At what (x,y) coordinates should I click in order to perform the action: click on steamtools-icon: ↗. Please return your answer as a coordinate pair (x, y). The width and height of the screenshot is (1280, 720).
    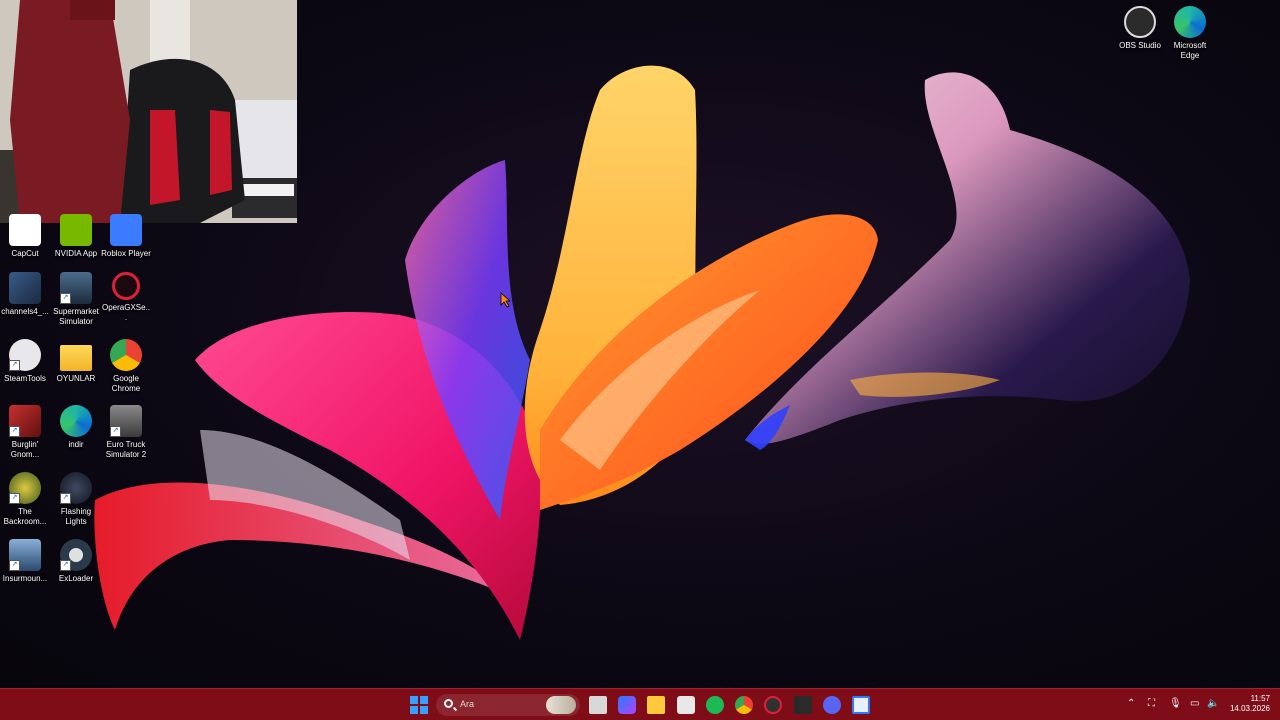
    Looking at the image, I should click on (25, 355).